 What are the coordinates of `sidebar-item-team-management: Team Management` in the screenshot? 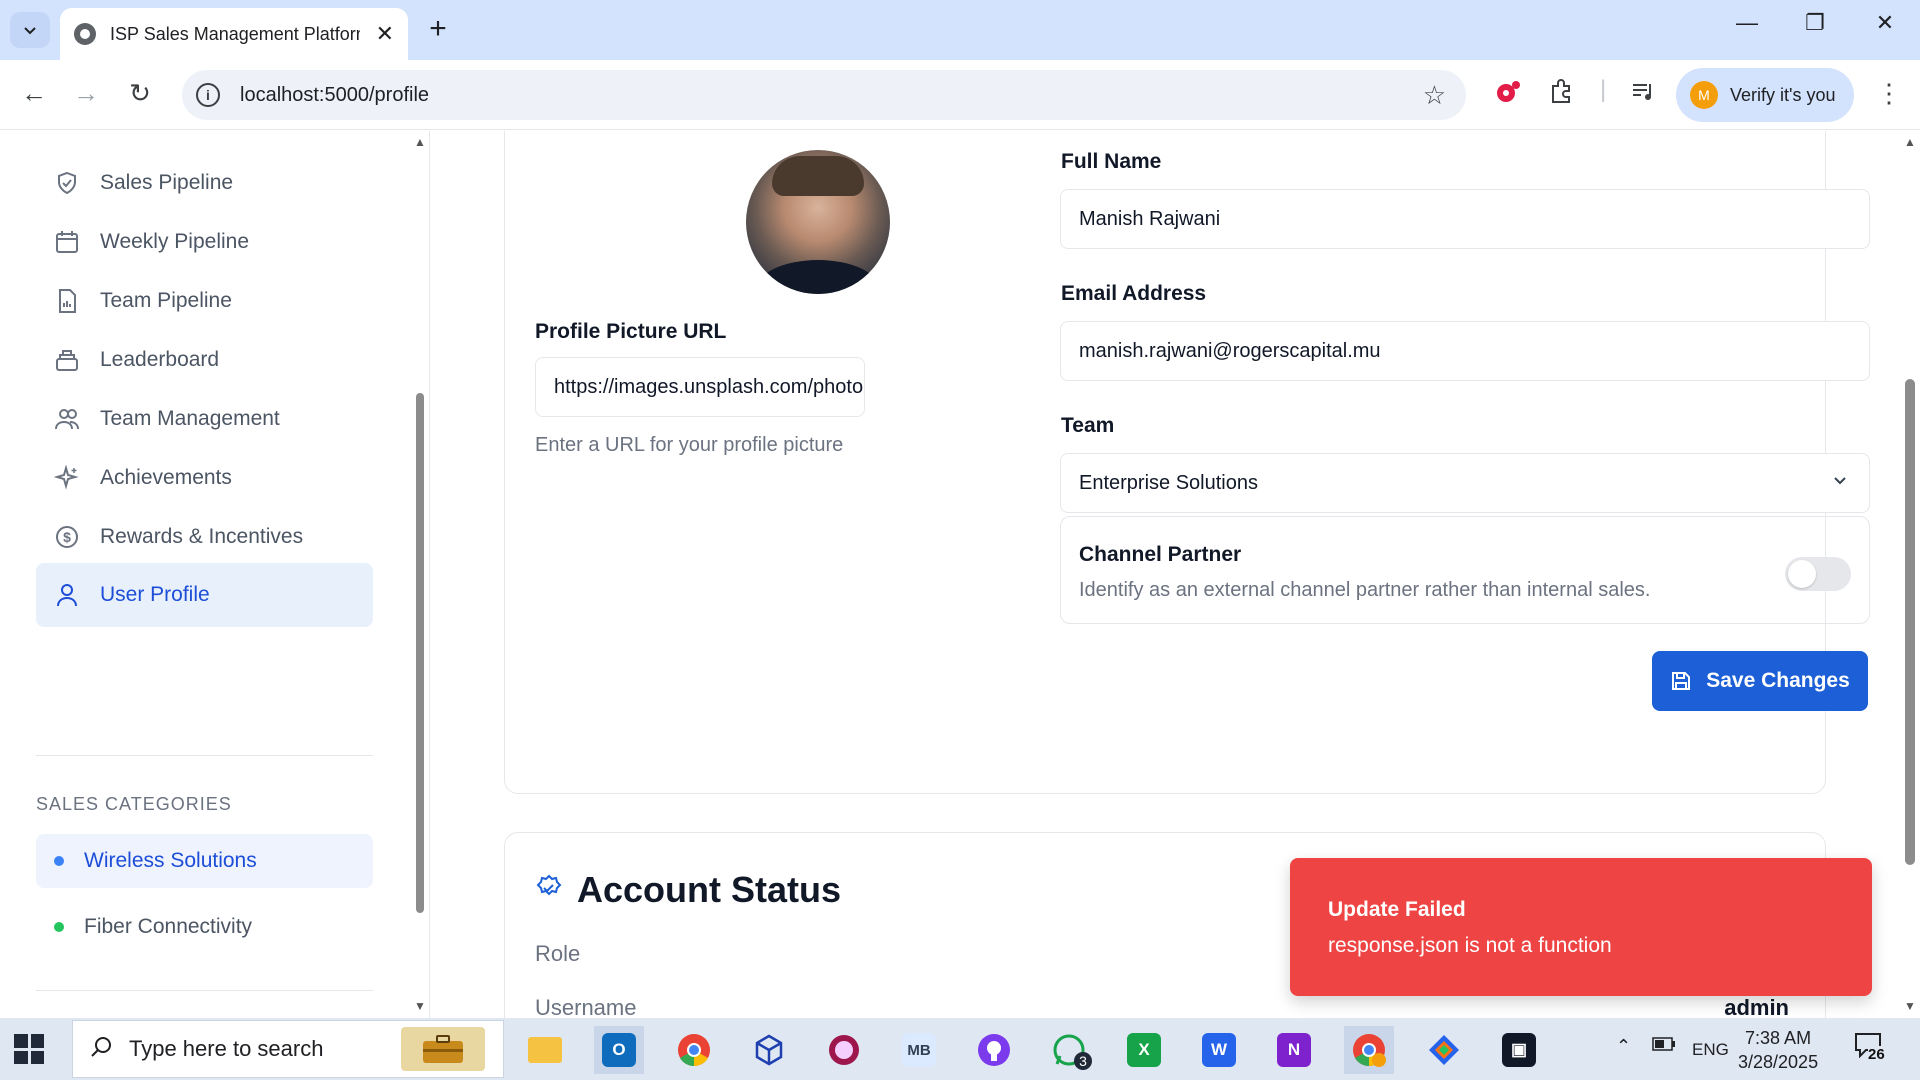 It's located at (204, 419).